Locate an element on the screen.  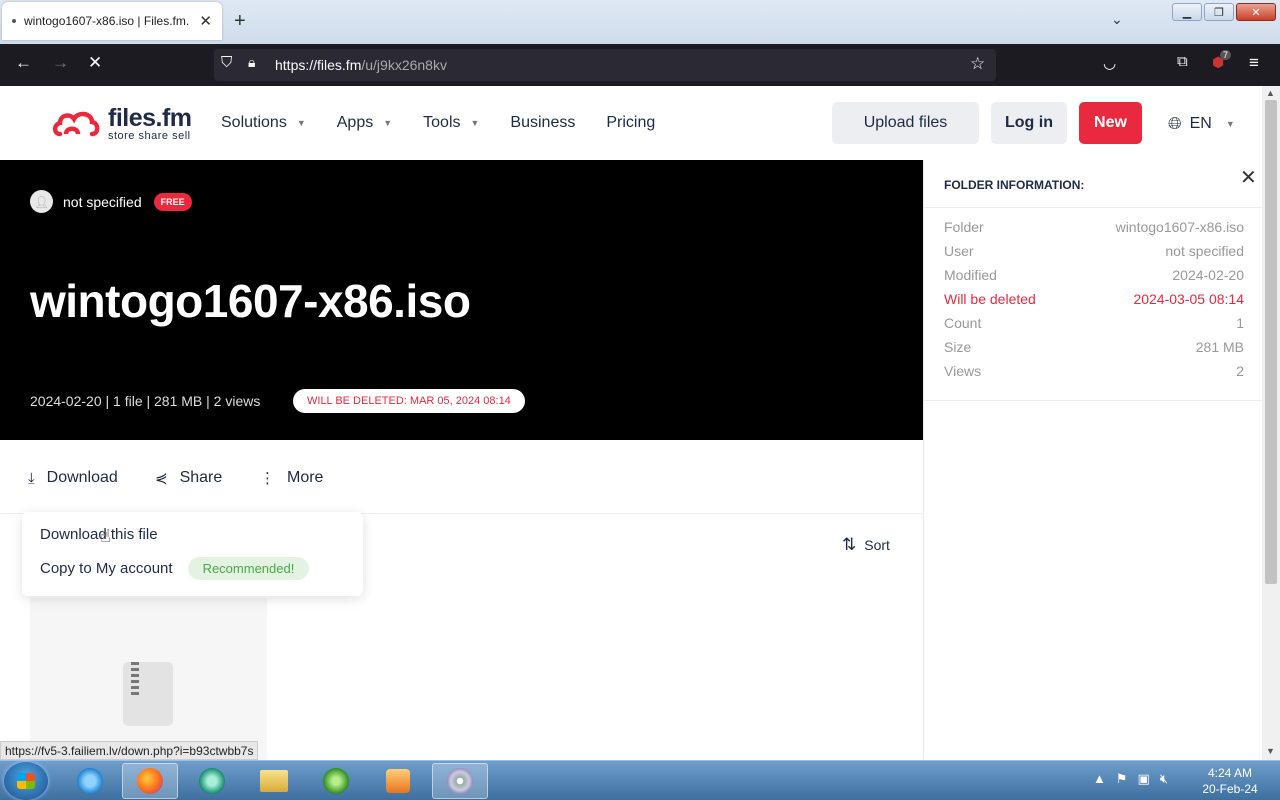
scroll-up-icon: ▲ is located at coordinates (1270, 93).